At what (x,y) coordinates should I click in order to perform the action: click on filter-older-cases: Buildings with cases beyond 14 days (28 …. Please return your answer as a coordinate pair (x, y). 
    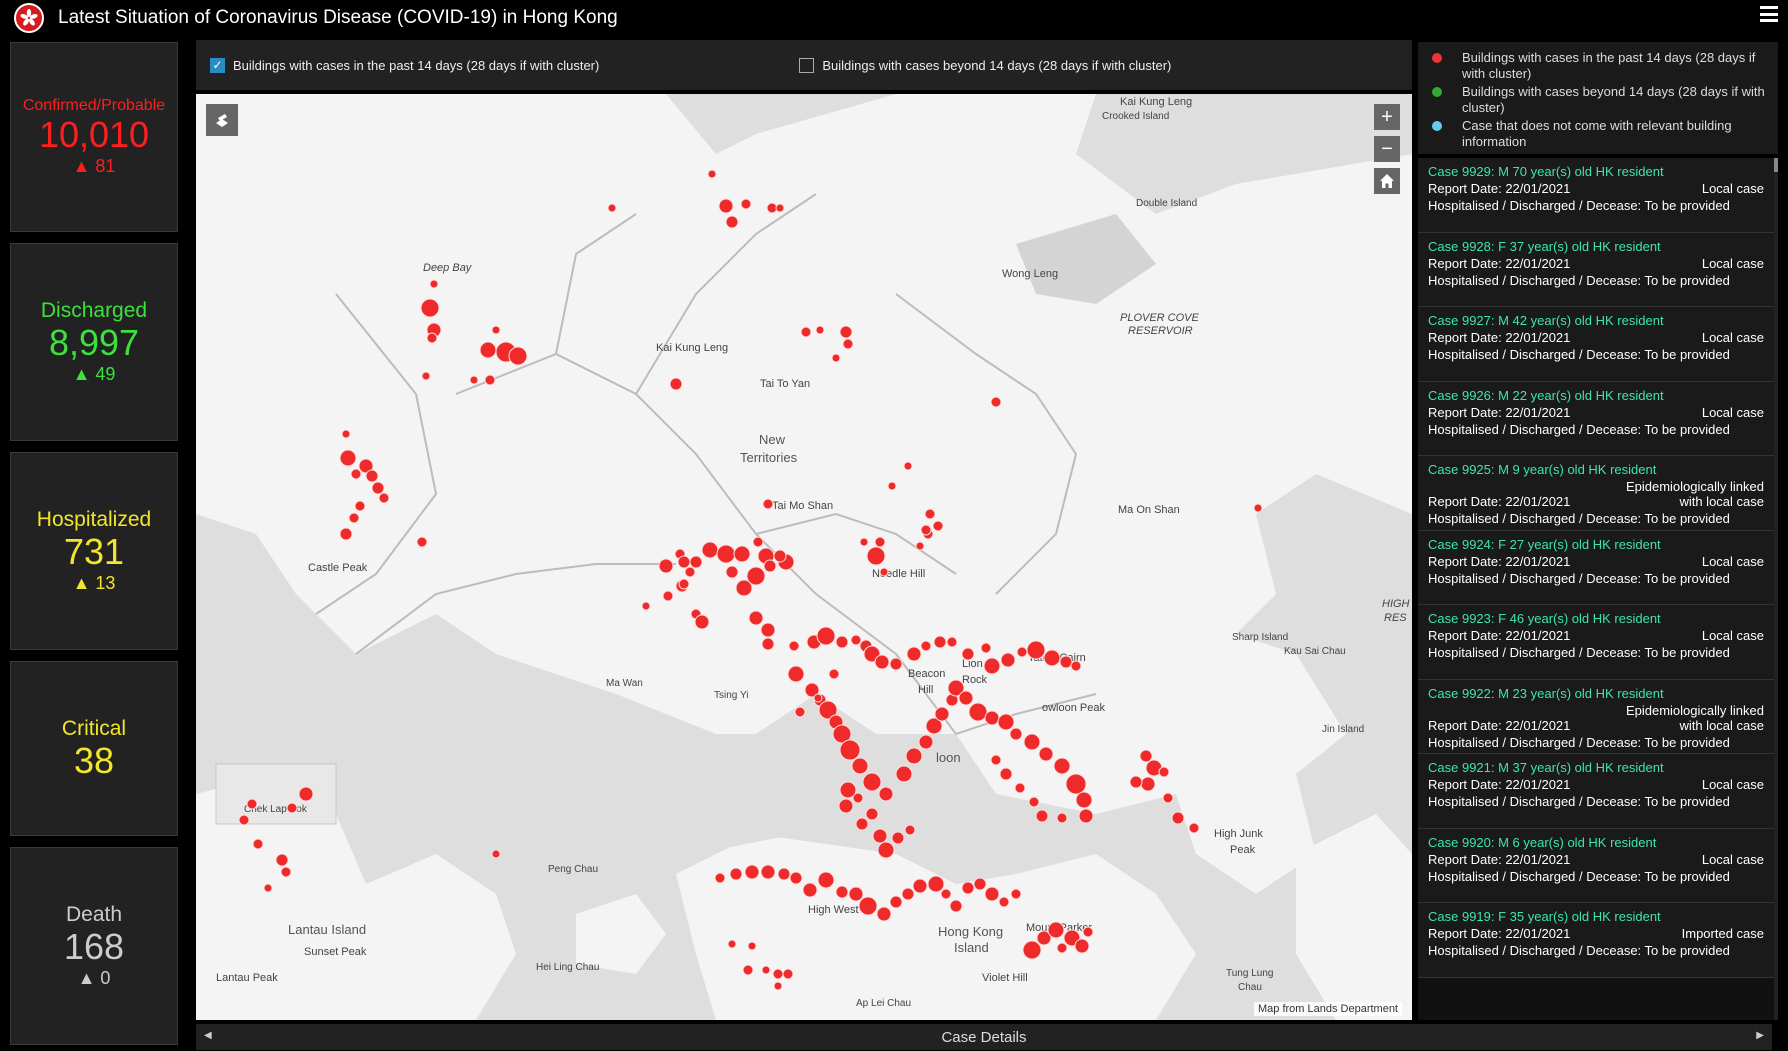
    Looking at the image, I should click on (985, 65).